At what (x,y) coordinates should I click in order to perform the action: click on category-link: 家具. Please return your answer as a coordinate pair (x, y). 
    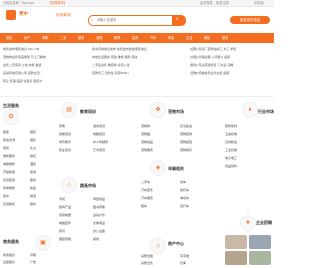
    Looking at the image, I should click on (62, 231).